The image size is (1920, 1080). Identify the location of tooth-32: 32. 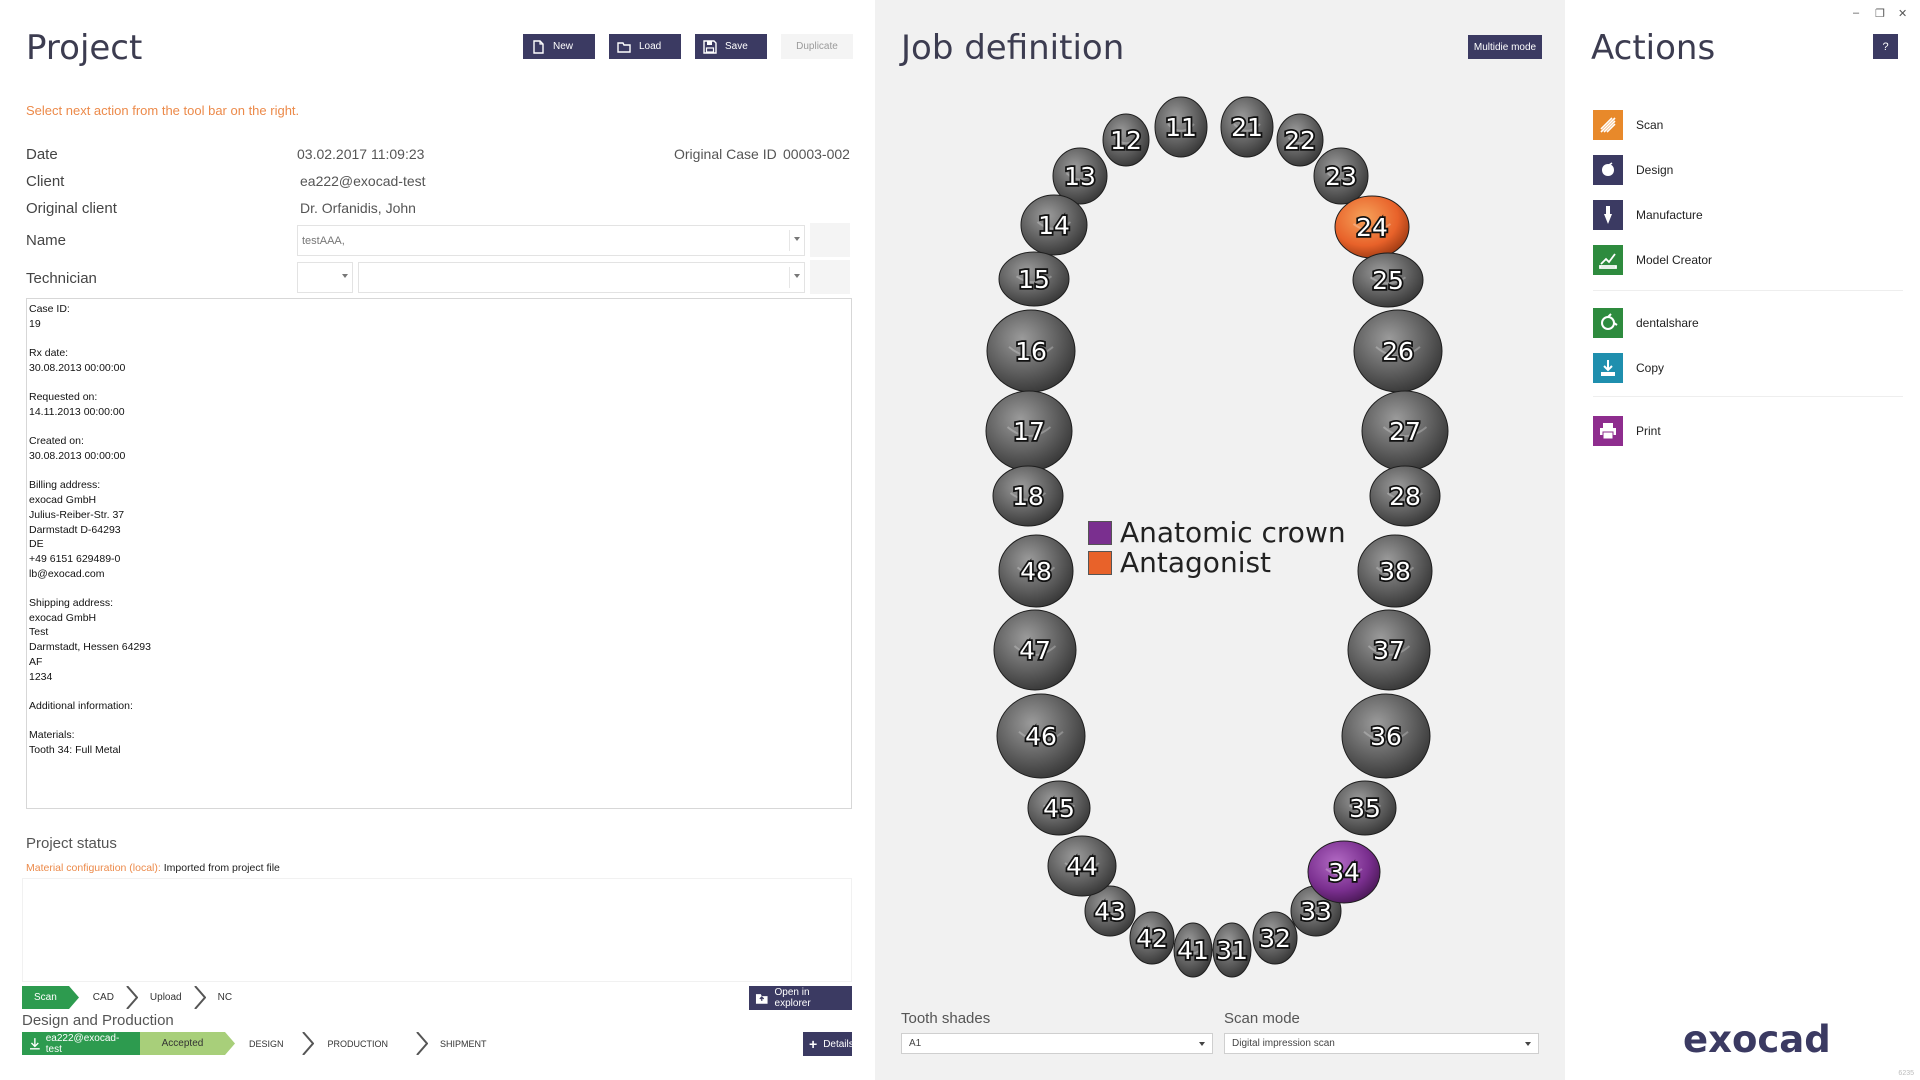
(1275, 938).